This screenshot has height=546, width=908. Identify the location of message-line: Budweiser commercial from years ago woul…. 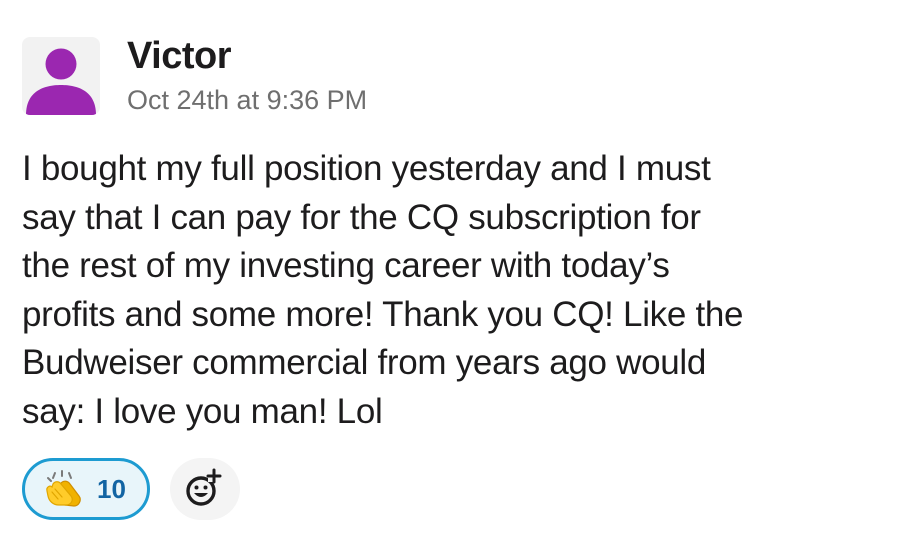
(364, 362).